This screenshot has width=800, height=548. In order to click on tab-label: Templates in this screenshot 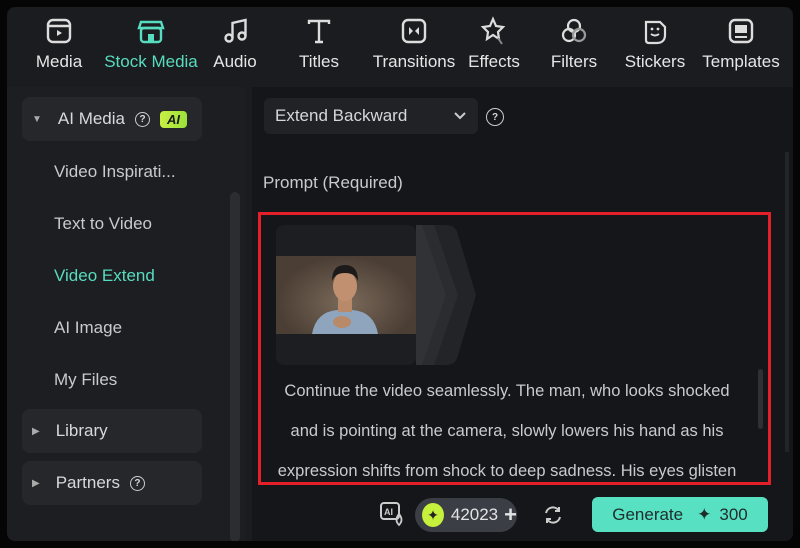, I will do `click(741, 61)`.